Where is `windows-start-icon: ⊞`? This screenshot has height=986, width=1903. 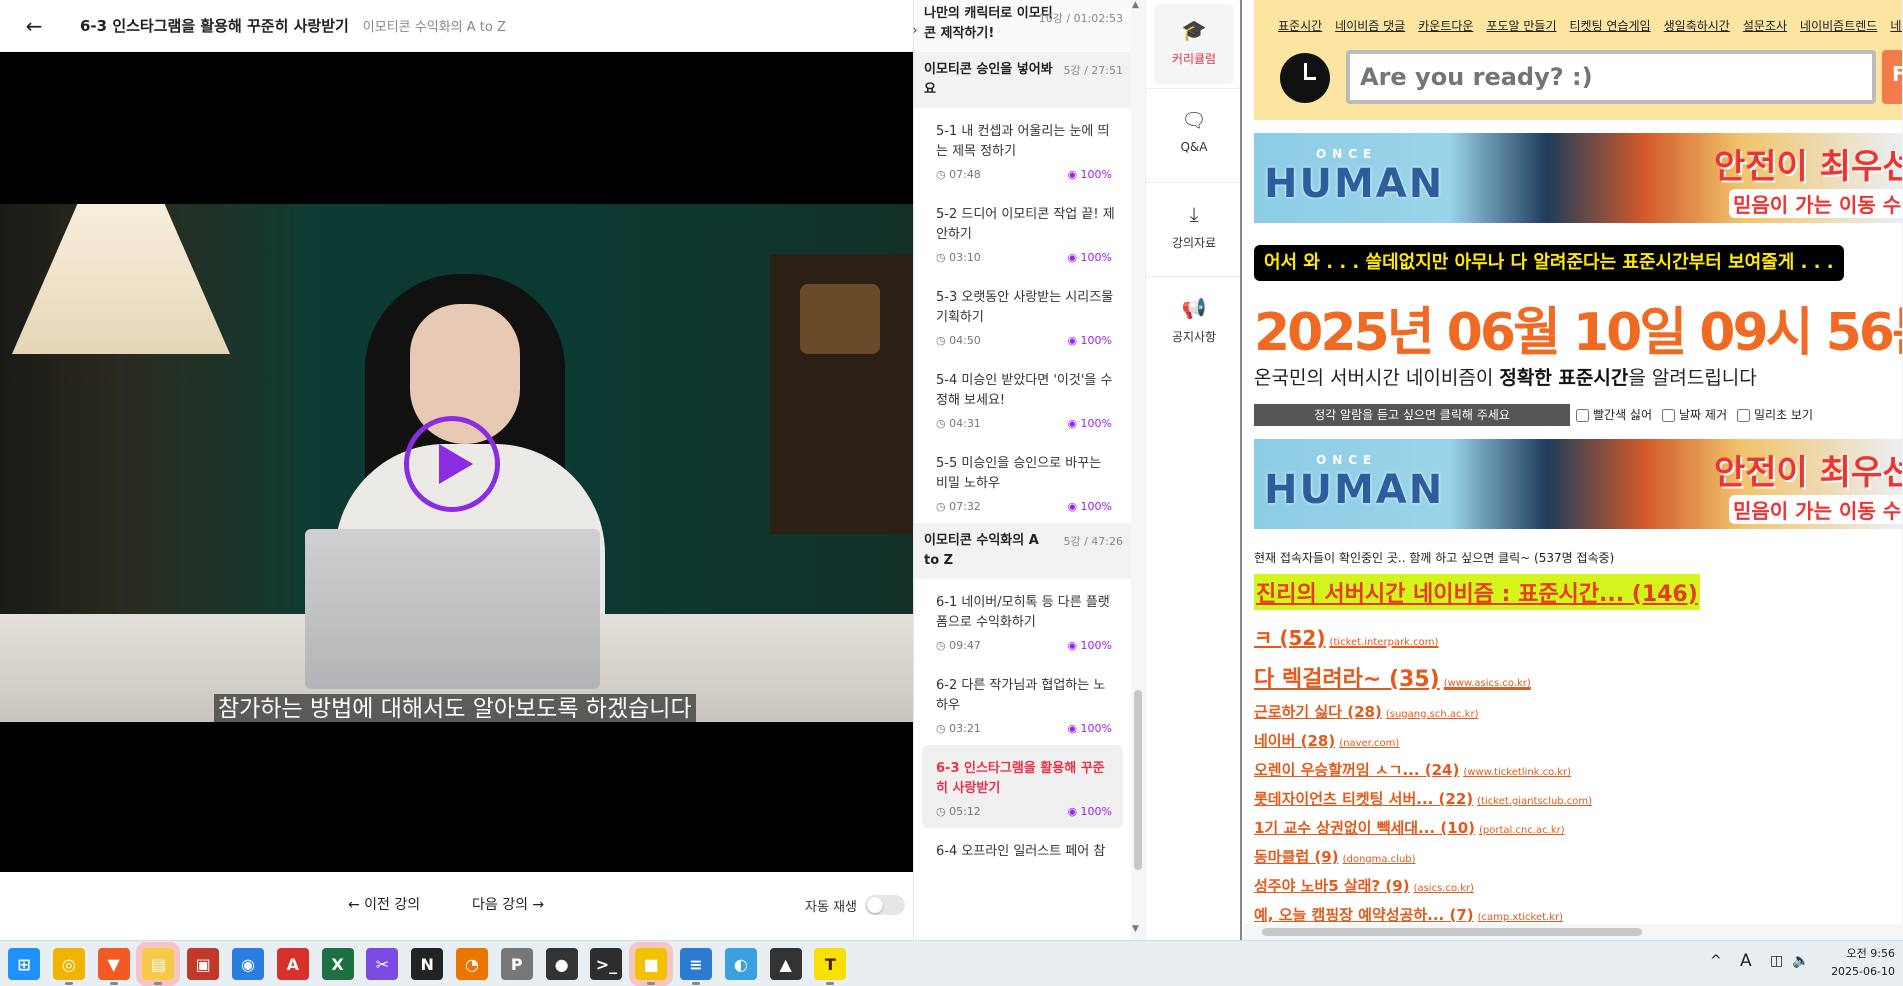
windows-start-icon: ⊞ is located at coordinates (24, 964).